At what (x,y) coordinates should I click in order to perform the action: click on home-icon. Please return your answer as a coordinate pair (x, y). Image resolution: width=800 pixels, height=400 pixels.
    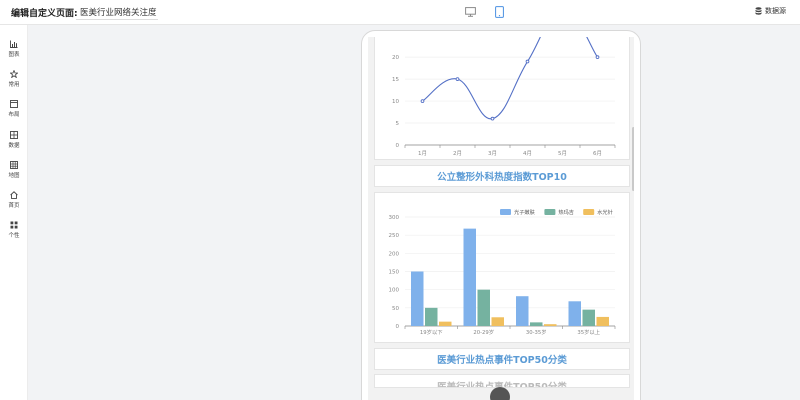
    Looking at the image, I should click on (14, 195).